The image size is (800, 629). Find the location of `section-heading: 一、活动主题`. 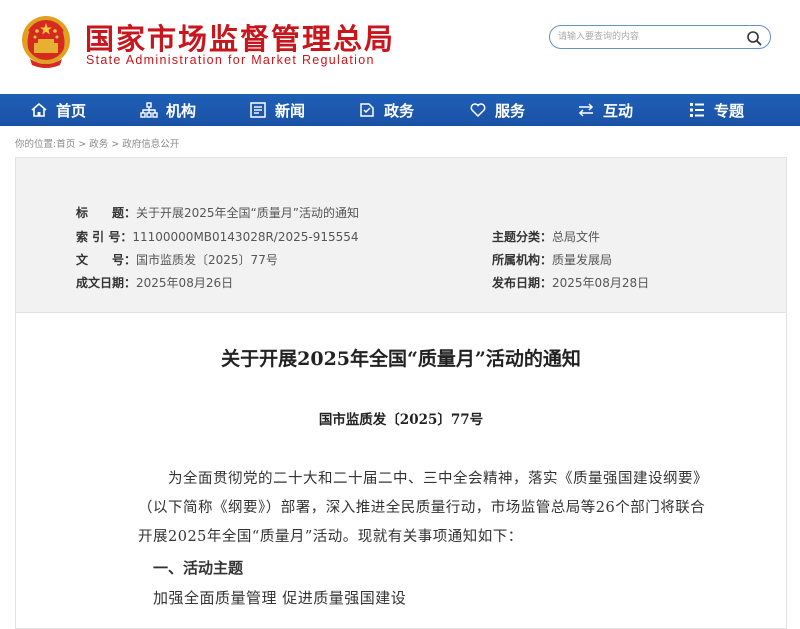

section-heading: 一、活动主题 is located at coordinates (198, 568).